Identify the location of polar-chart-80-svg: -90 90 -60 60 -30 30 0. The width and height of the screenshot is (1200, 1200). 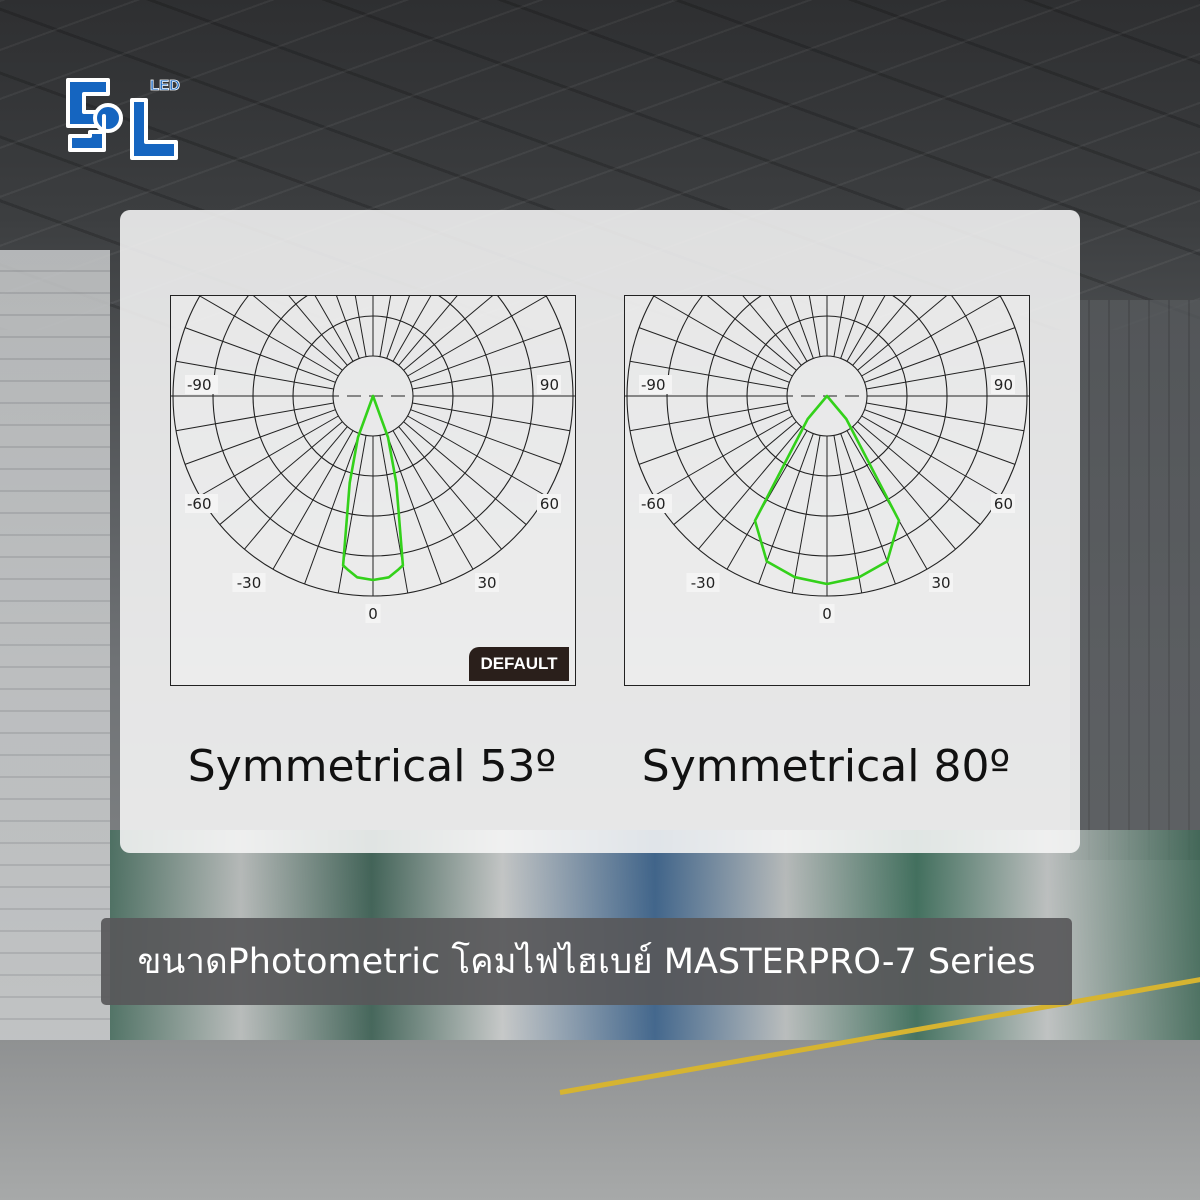
(827, 459).